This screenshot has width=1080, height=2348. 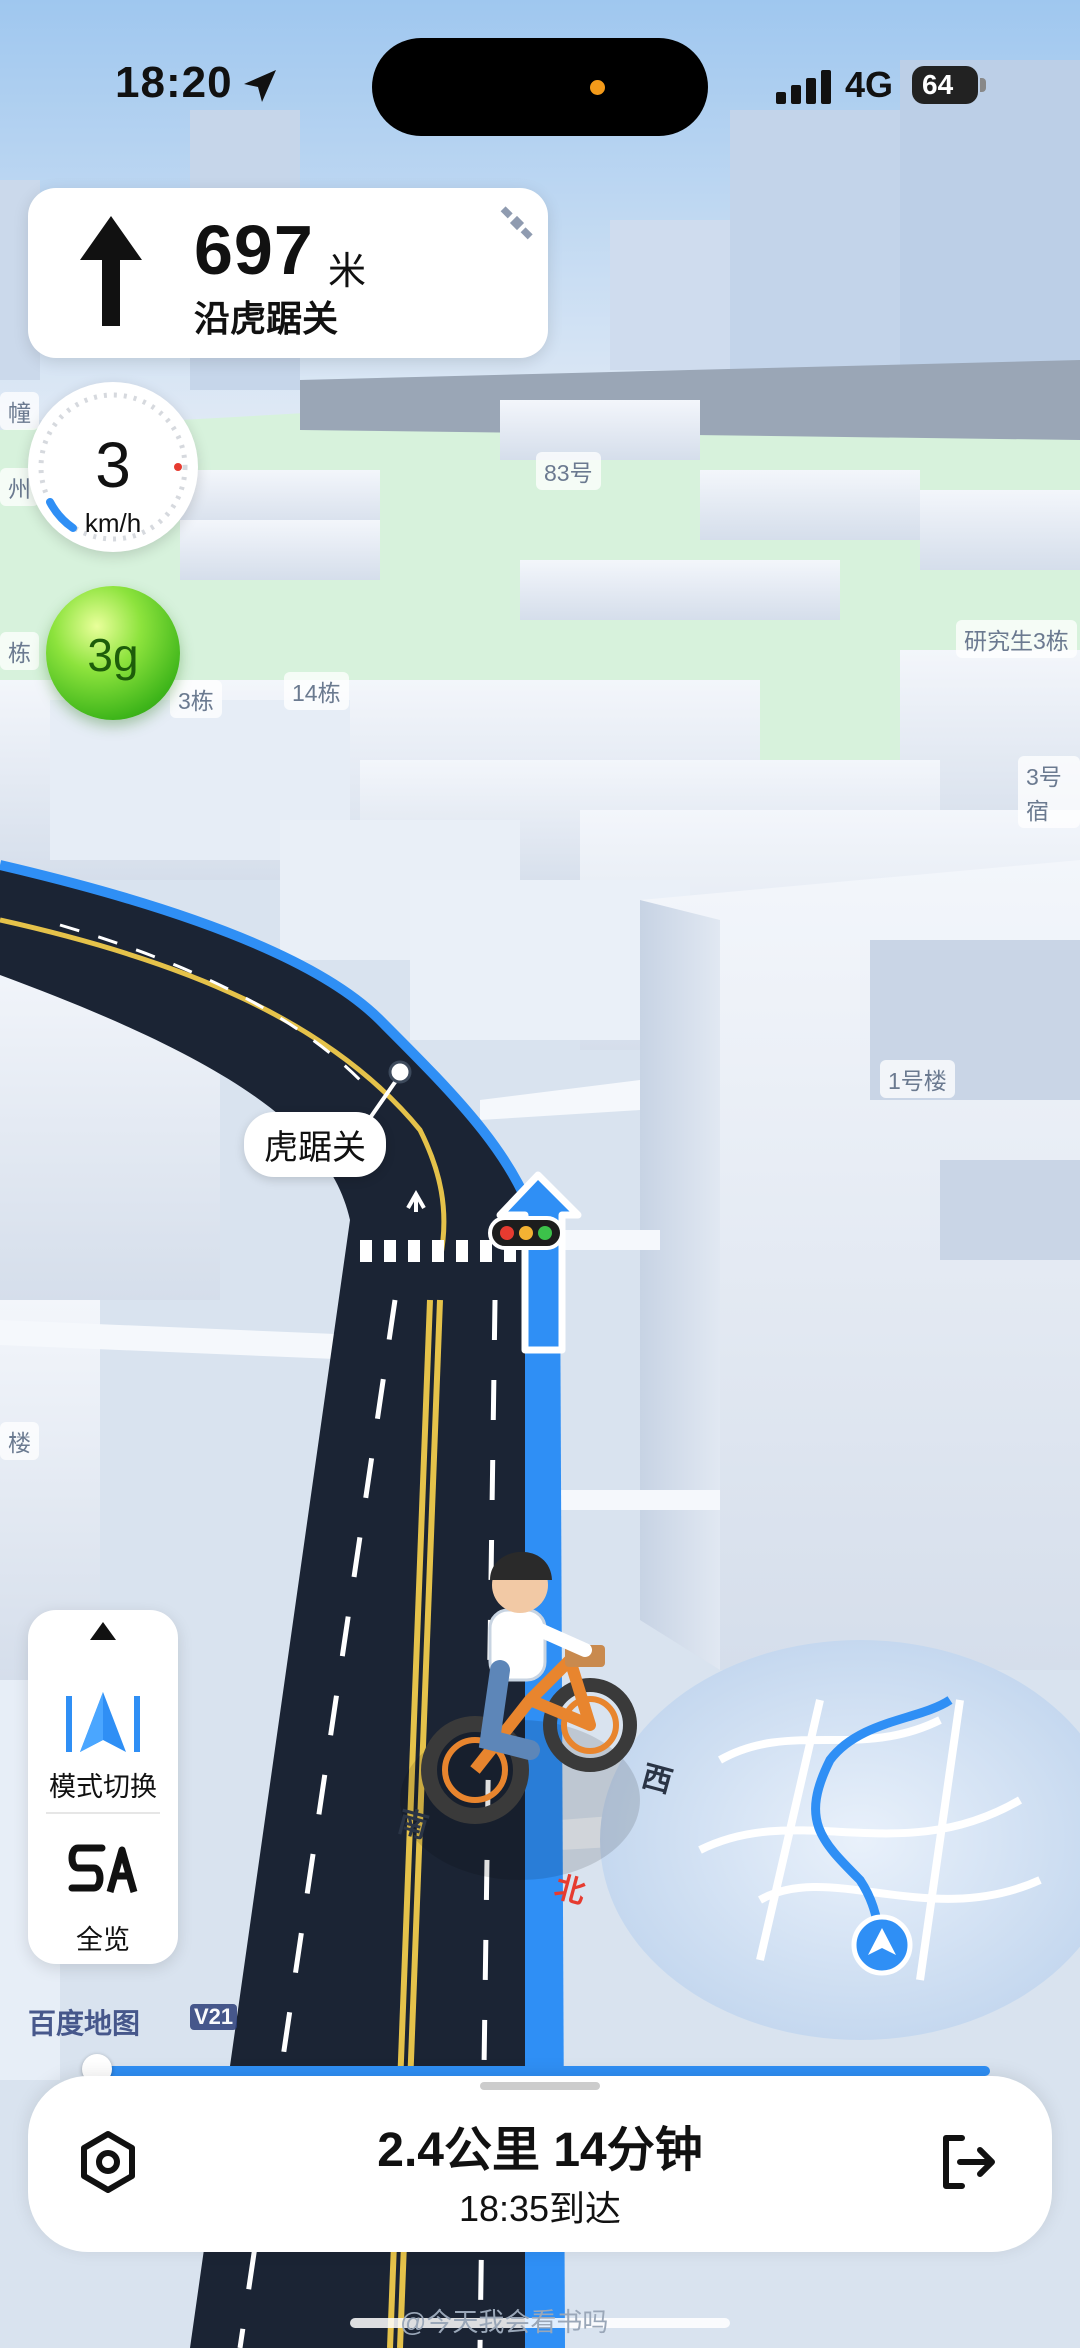 I want to click on speed-unit: km/h, so click(x=113, y=523).